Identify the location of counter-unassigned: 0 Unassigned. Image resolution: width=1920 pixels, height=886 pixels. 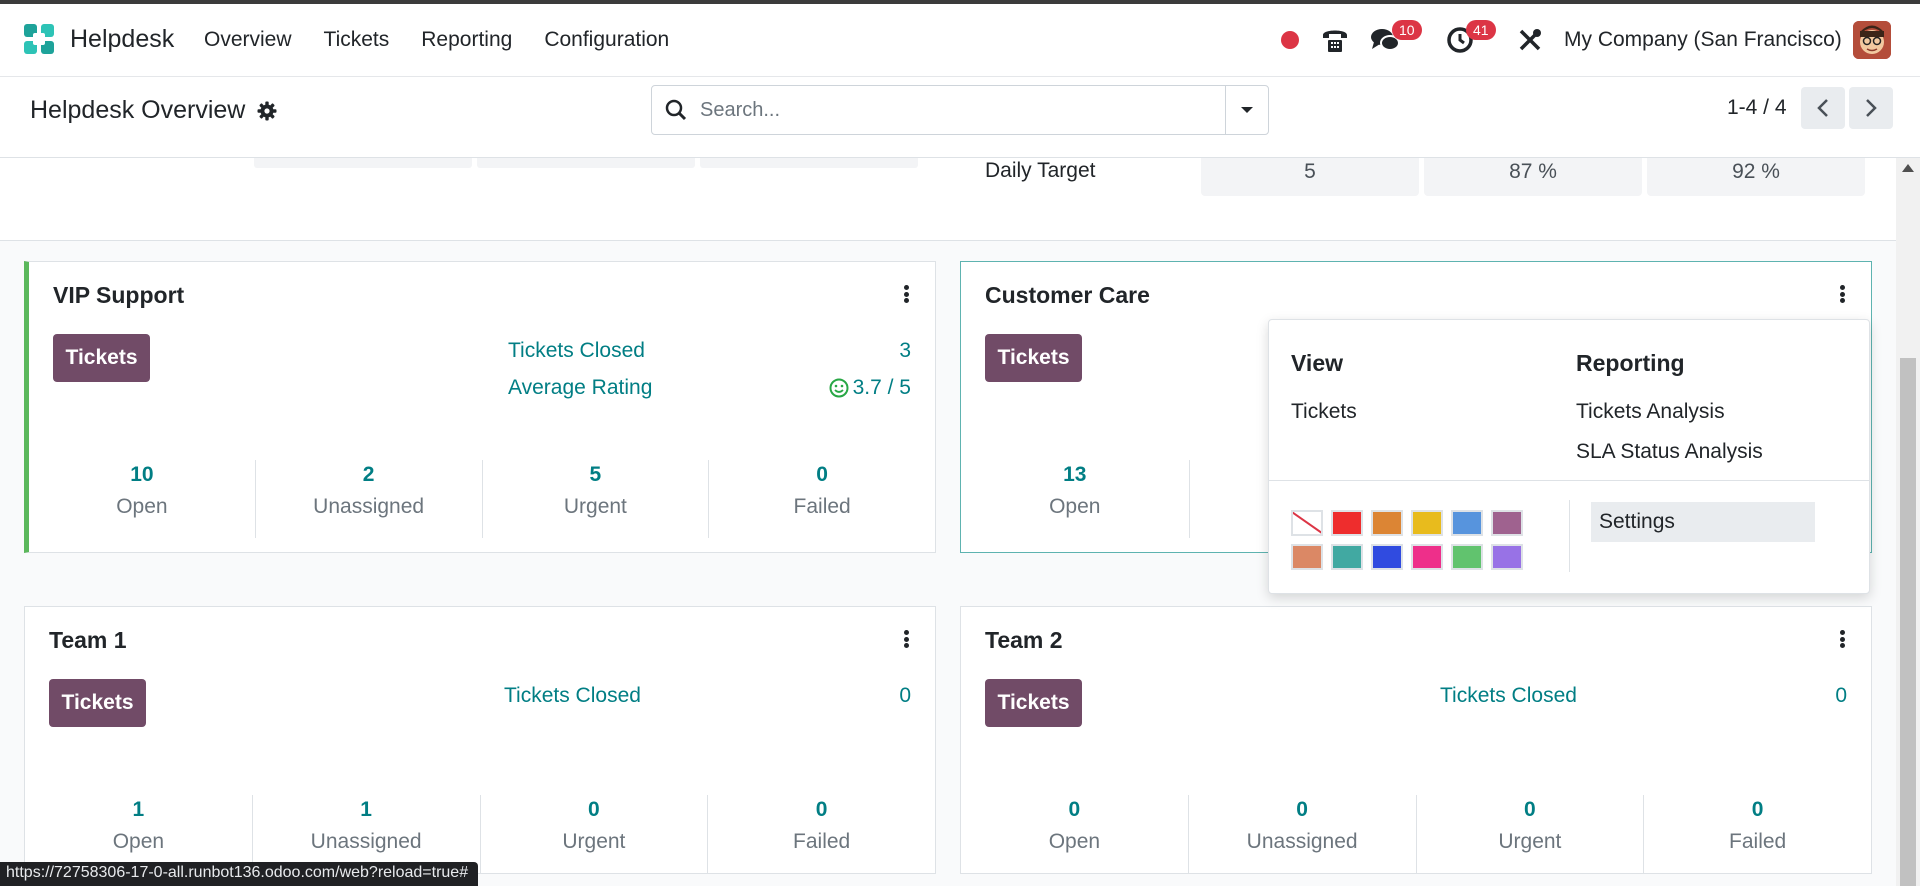
(1303, 834).